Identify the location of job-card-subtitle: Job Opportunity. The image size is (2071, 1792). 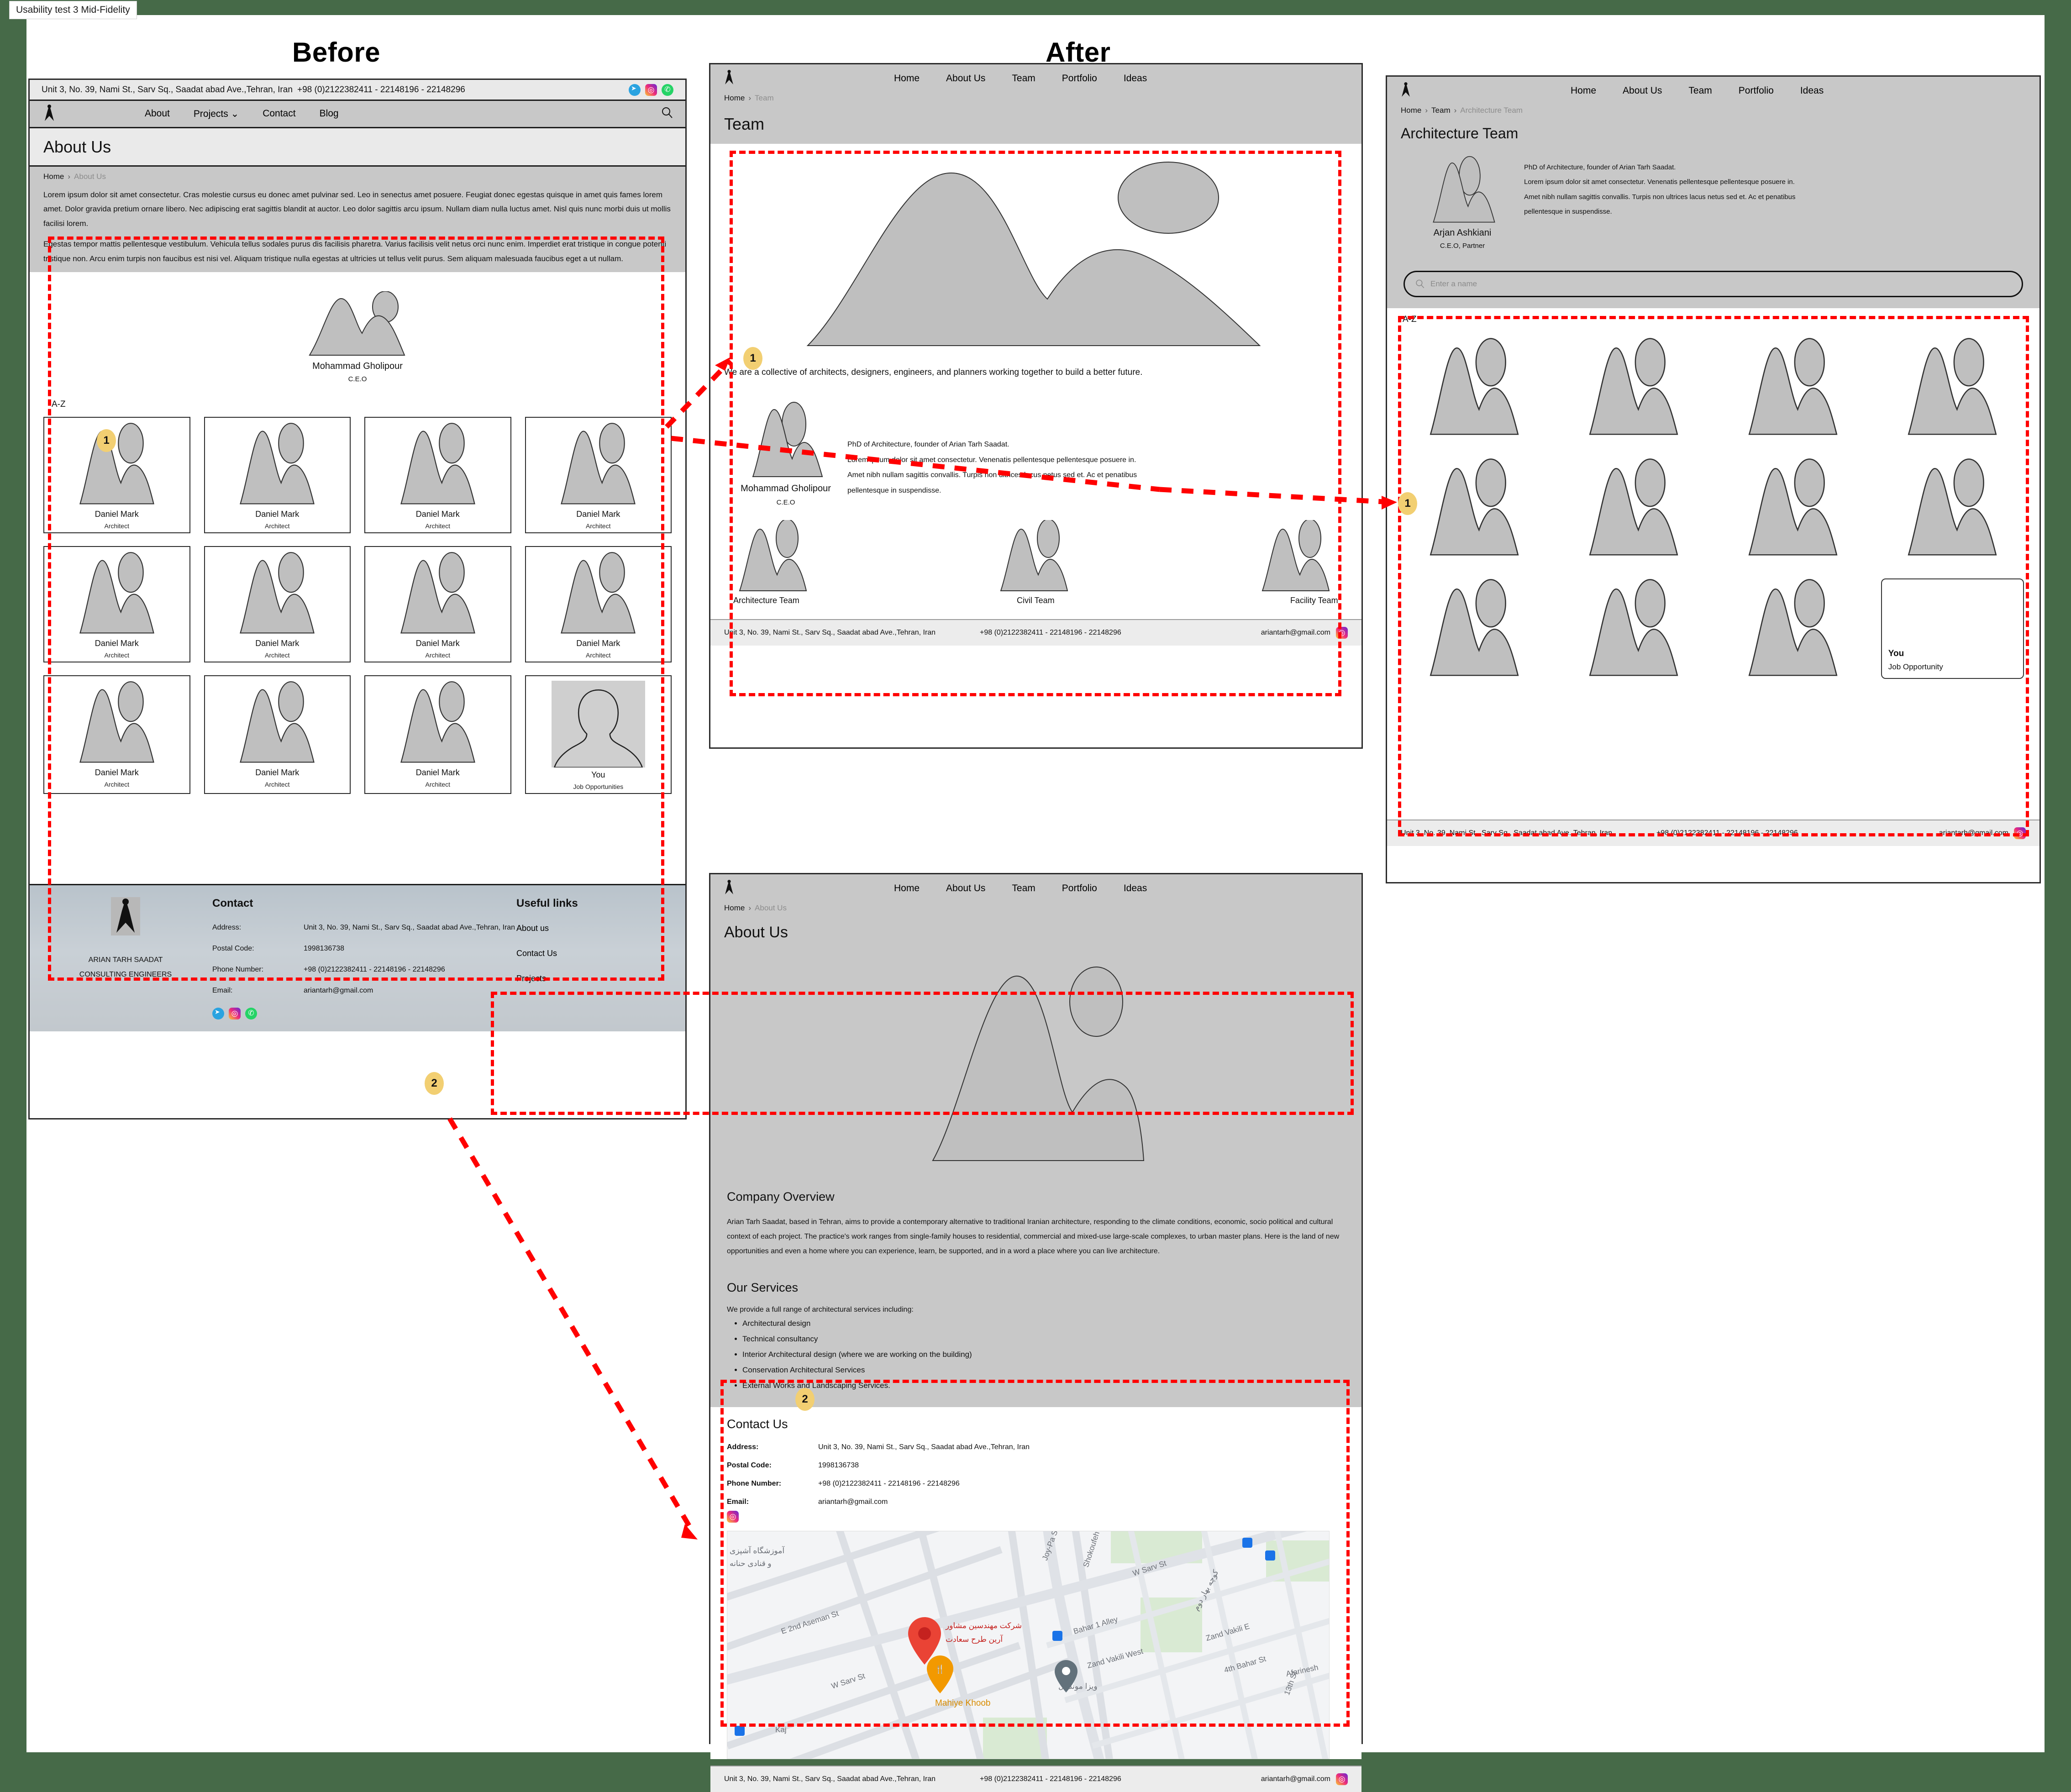
(1915, 666).